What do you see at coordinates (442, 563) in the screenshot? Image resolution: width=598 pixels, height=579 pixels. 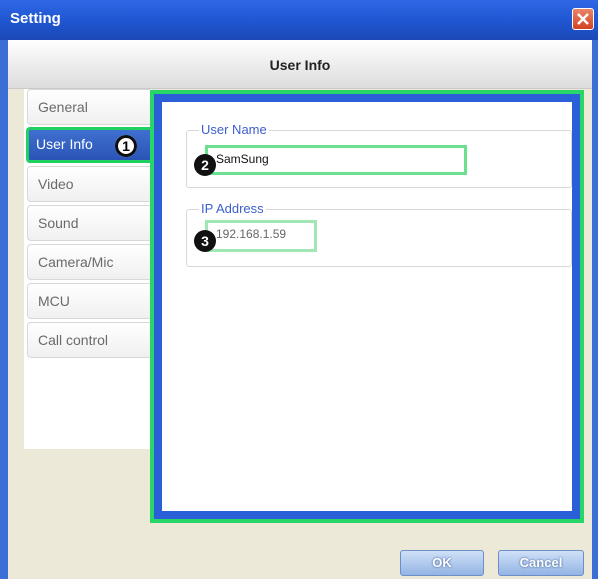 I see `ok-button: OK` at bounding box center [442, 563].